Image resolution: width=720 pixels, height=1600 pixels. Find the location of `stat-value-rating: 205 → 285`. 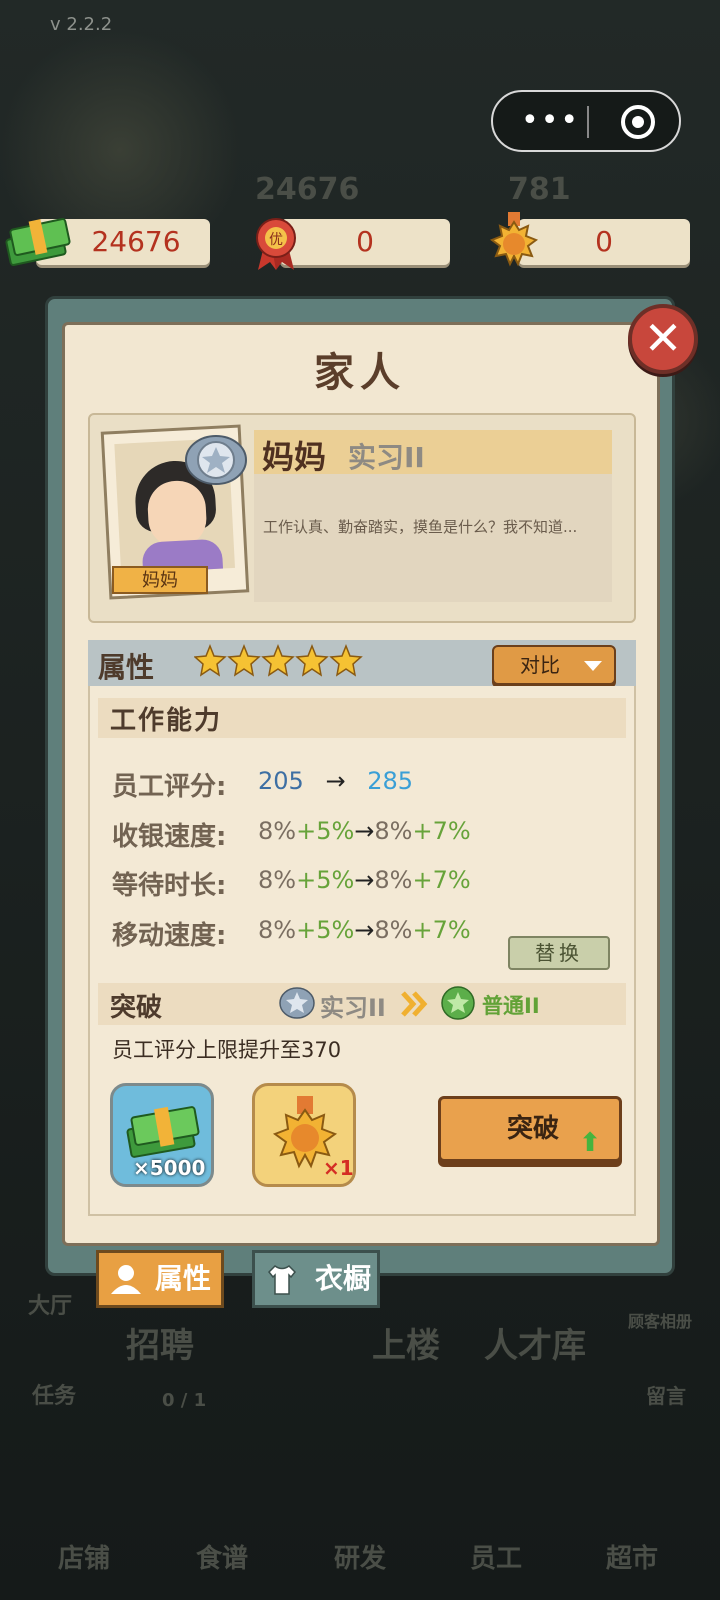

stat-value-rating: 205 → 285 is located at coordinates (335, 781).